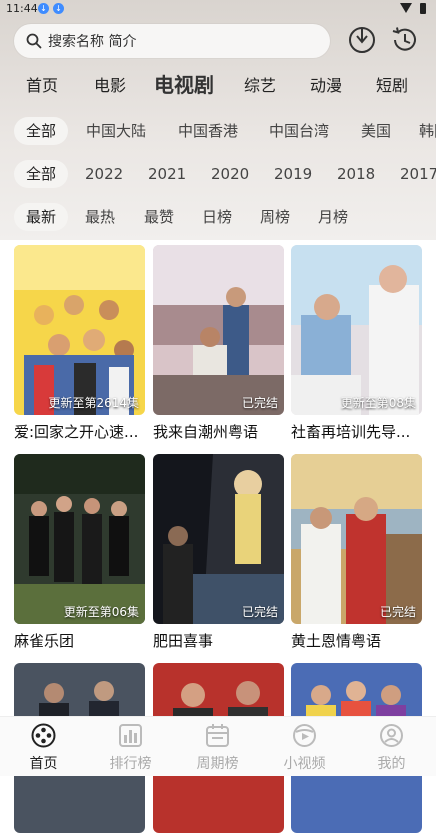  What do you see at coordinates (208, 131) in the screenshot?
I see `region-chip: 中国香港` at bounding box center [208, 131].